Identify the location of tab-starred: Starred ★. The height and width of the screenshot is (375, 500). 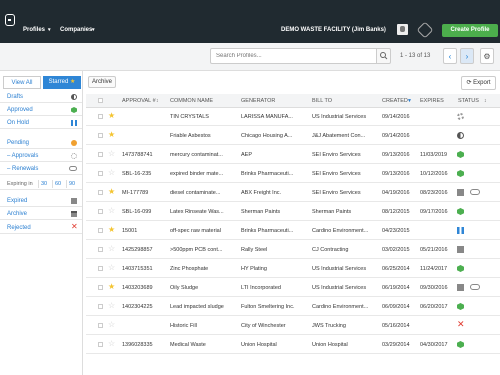
(62, 82).